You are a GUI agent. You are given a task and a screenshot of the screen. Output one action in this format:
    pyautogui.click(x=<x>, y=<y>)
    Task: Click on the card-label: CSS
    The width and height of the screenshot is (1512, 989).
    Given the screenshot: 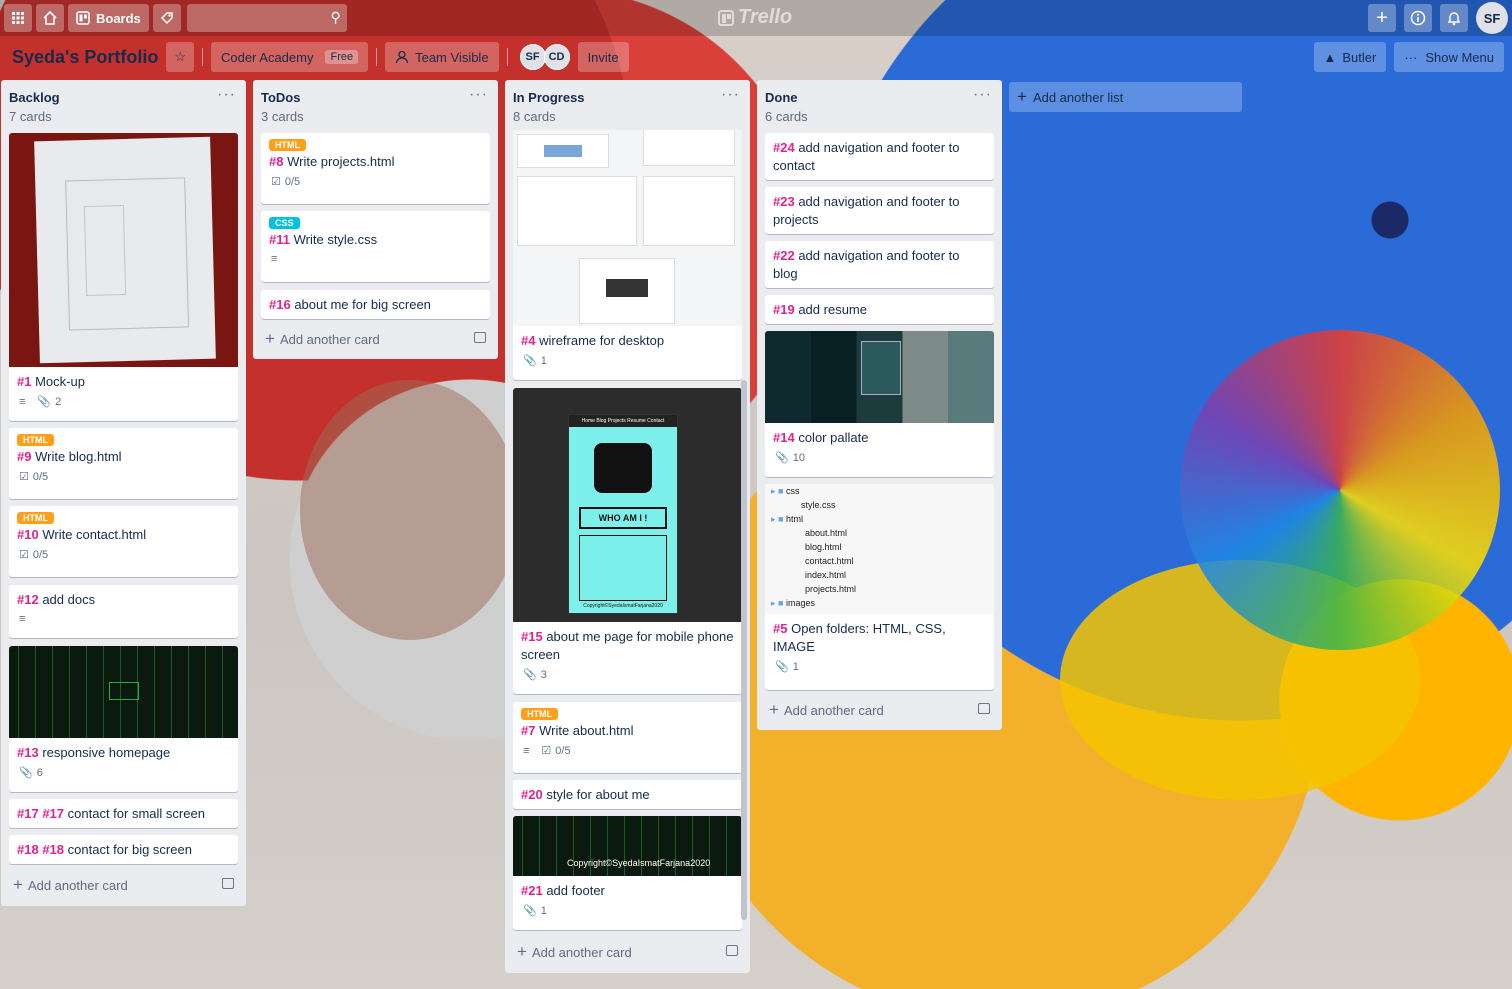 What is the action you would take?
    pyautogui.click(x=284, y=223)
    